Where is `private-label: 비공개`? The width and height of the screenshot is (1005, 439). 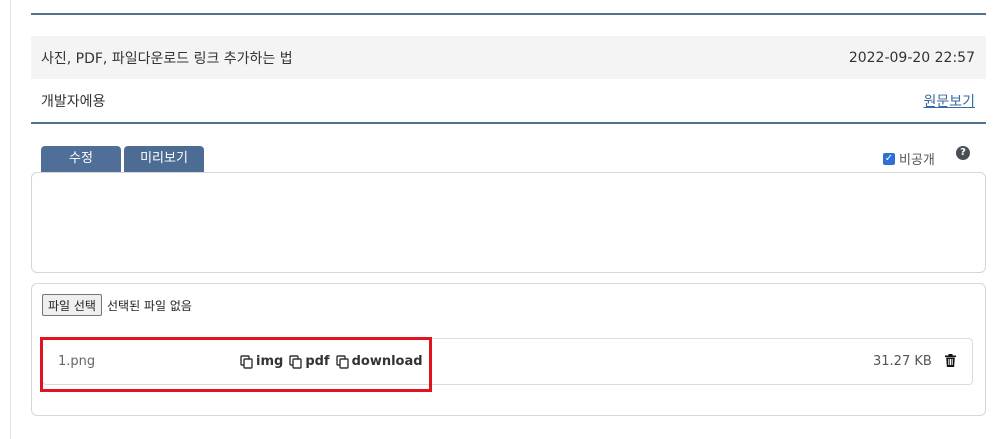 private-label: 비공개 is located at coordinates (917, 160).